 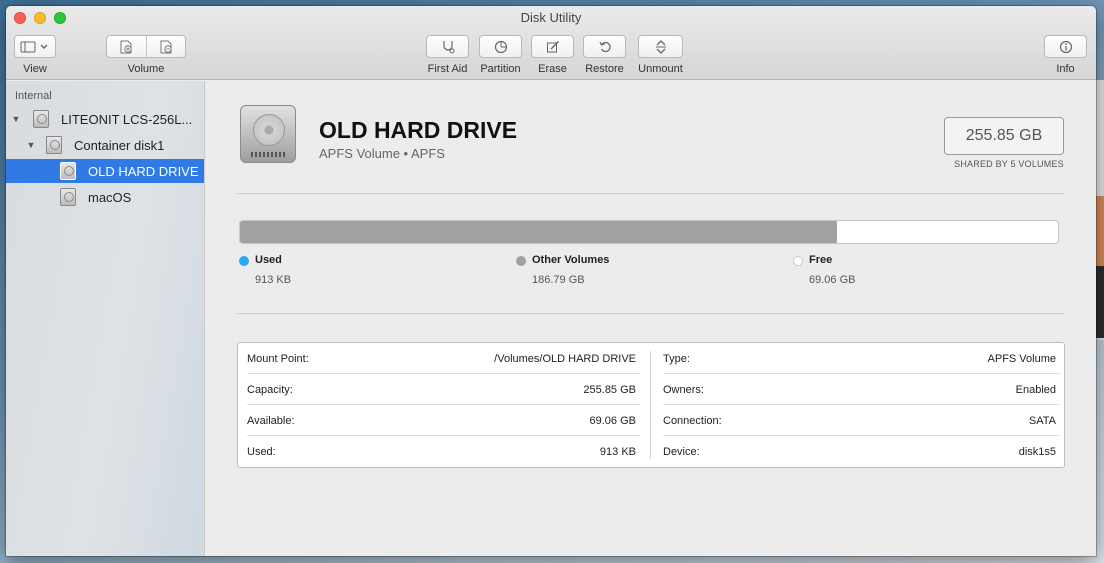 I want to click on legend-name: Used, so click(x=268, y=260).